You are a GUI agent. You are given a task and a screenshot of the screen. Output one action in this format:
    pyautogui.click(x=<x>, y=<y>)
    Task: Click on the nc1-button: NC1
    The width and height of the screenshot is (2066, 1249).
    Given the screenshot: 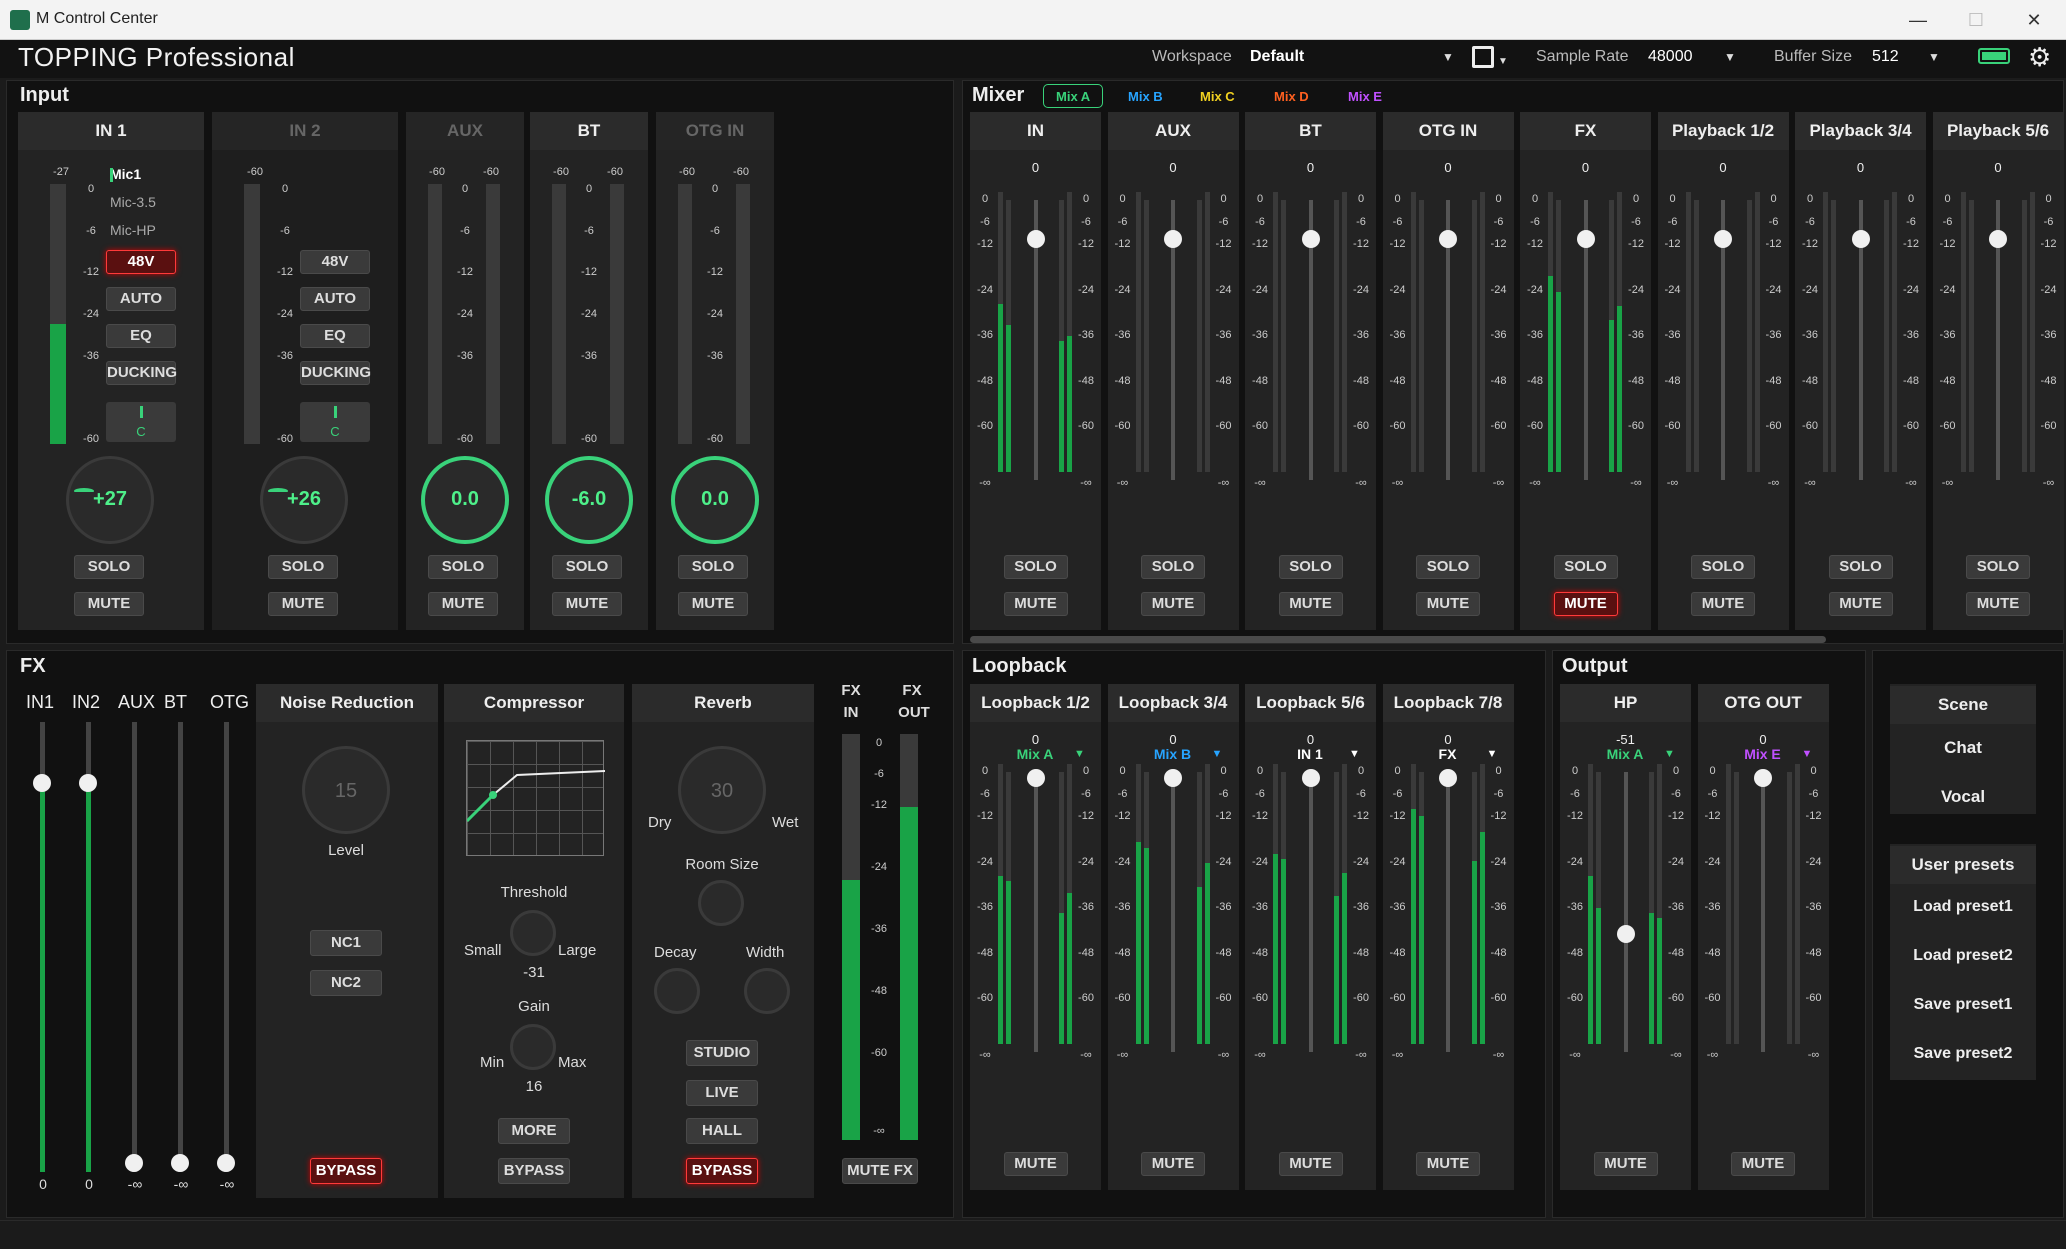 What is the action you would take?
    pyautogui.click(x=346, y=943)
    